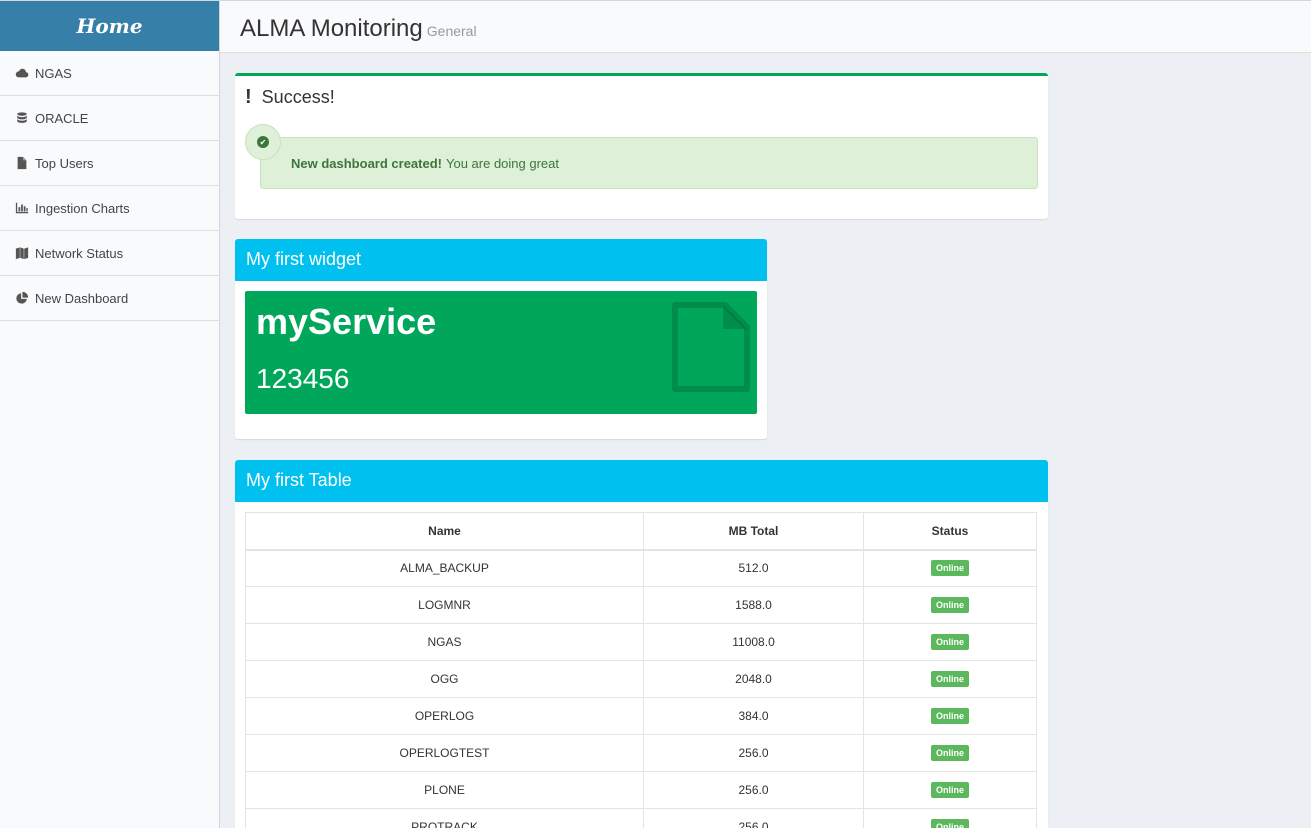  I want to click on map-icon, so click(22, 253).